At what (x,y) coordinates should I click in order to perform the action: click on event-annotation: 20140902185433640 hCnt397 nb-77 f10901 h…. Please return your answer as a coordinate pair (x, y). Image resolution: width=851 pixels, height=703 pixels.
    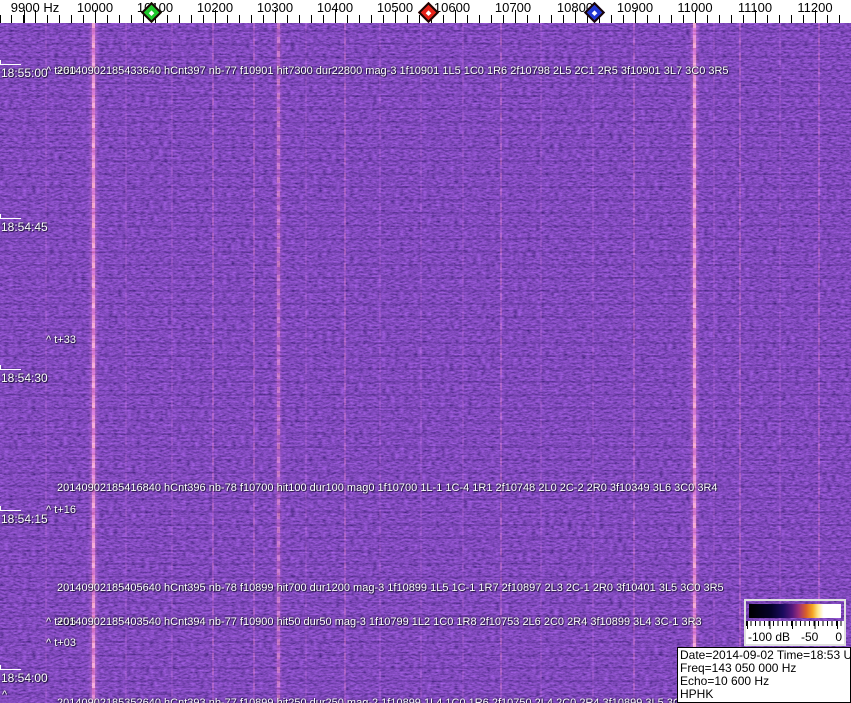
    Looking at the image, I should click on (393, 71).